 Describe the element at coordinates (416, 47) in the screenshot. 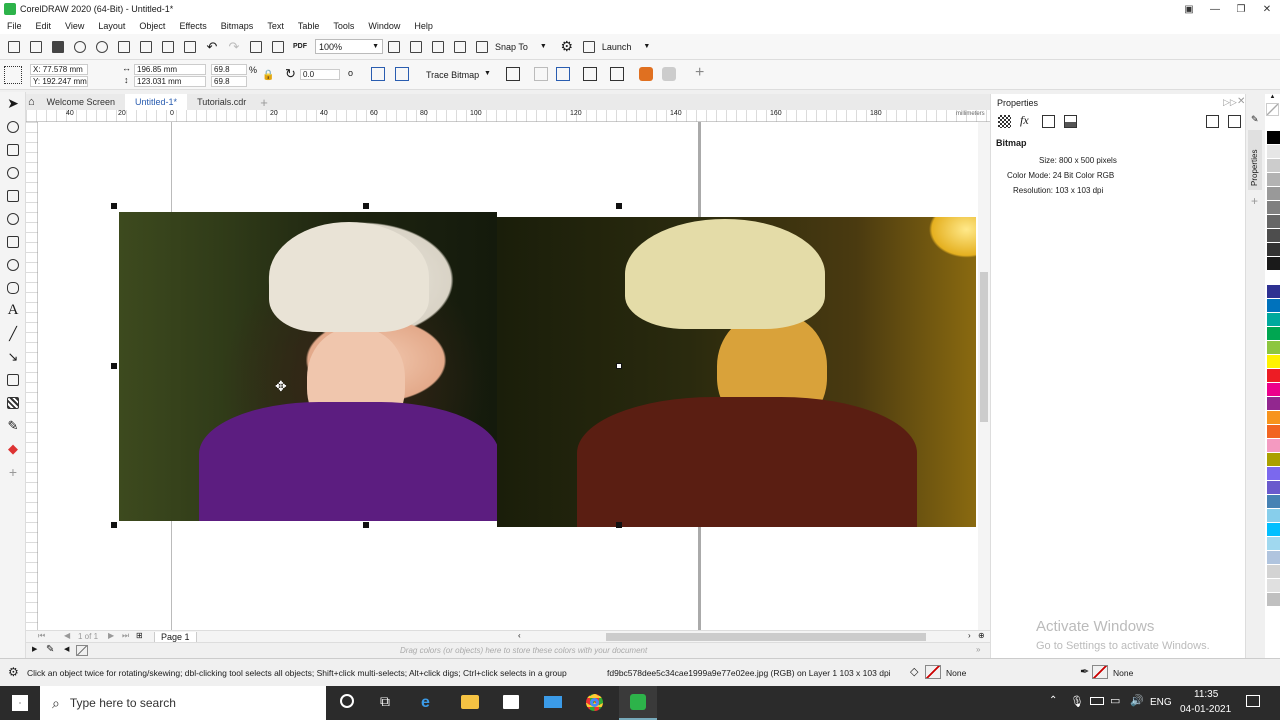

I see `show-rulers-icon` at that location.